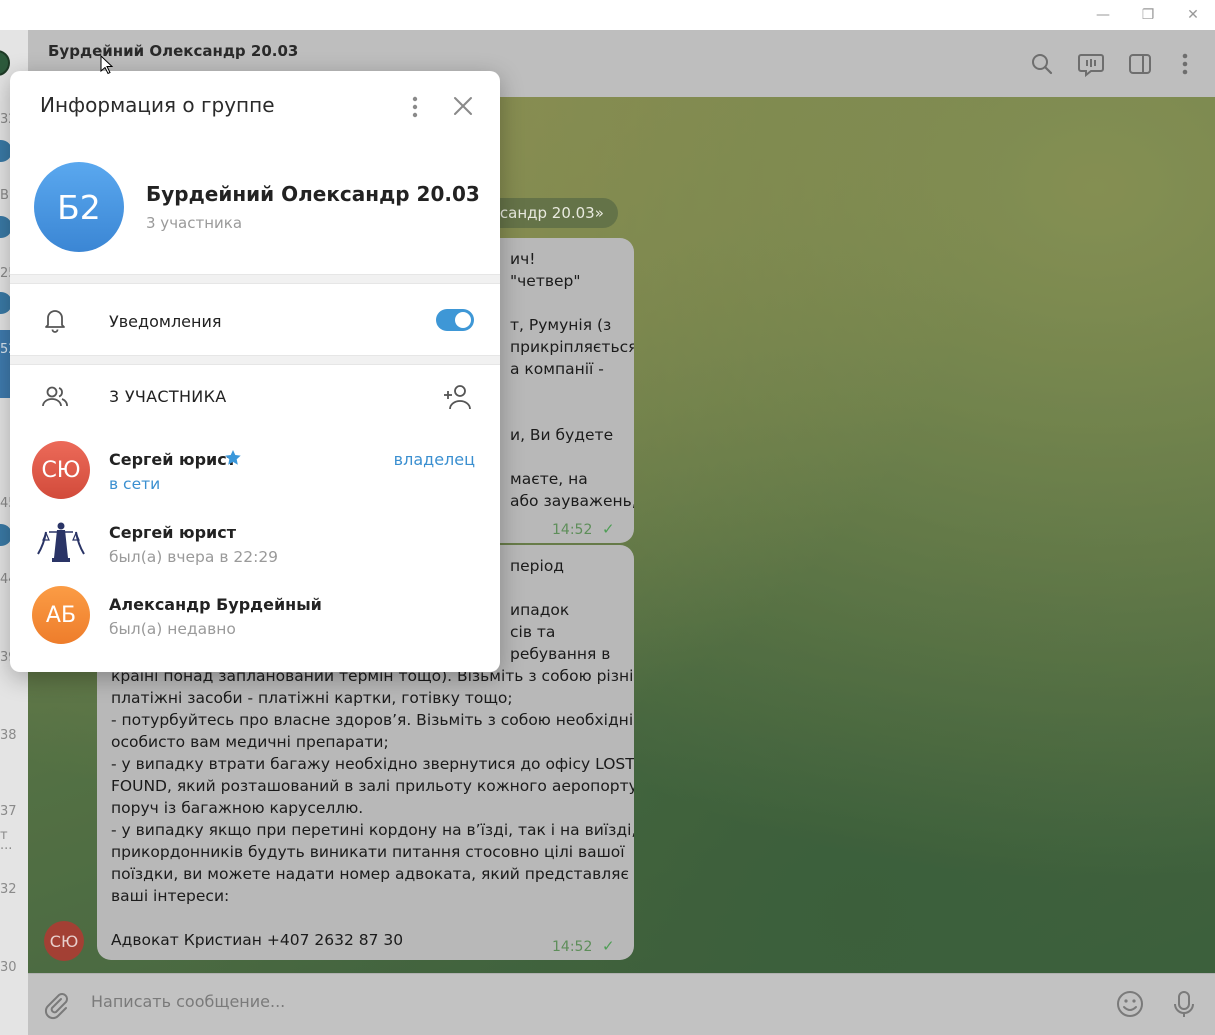 The width and height of the screenshot is (1215, 1035). I want to click on emoji-icon, so click(1130, 1004).